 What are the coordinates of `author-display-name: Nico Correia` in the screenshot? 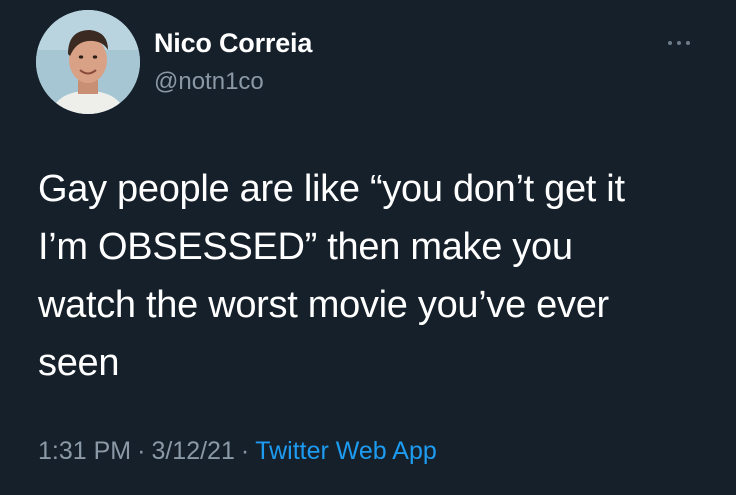 It's located at (233, 43).